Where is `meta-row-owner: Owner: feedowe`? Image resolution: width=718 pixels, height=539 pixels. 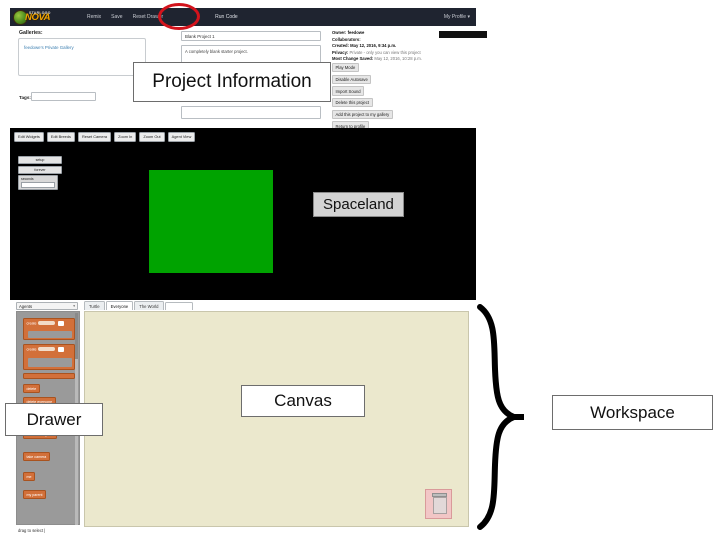 meta-row-owner: Owner: feedowe is located at coordinates (409, 34).